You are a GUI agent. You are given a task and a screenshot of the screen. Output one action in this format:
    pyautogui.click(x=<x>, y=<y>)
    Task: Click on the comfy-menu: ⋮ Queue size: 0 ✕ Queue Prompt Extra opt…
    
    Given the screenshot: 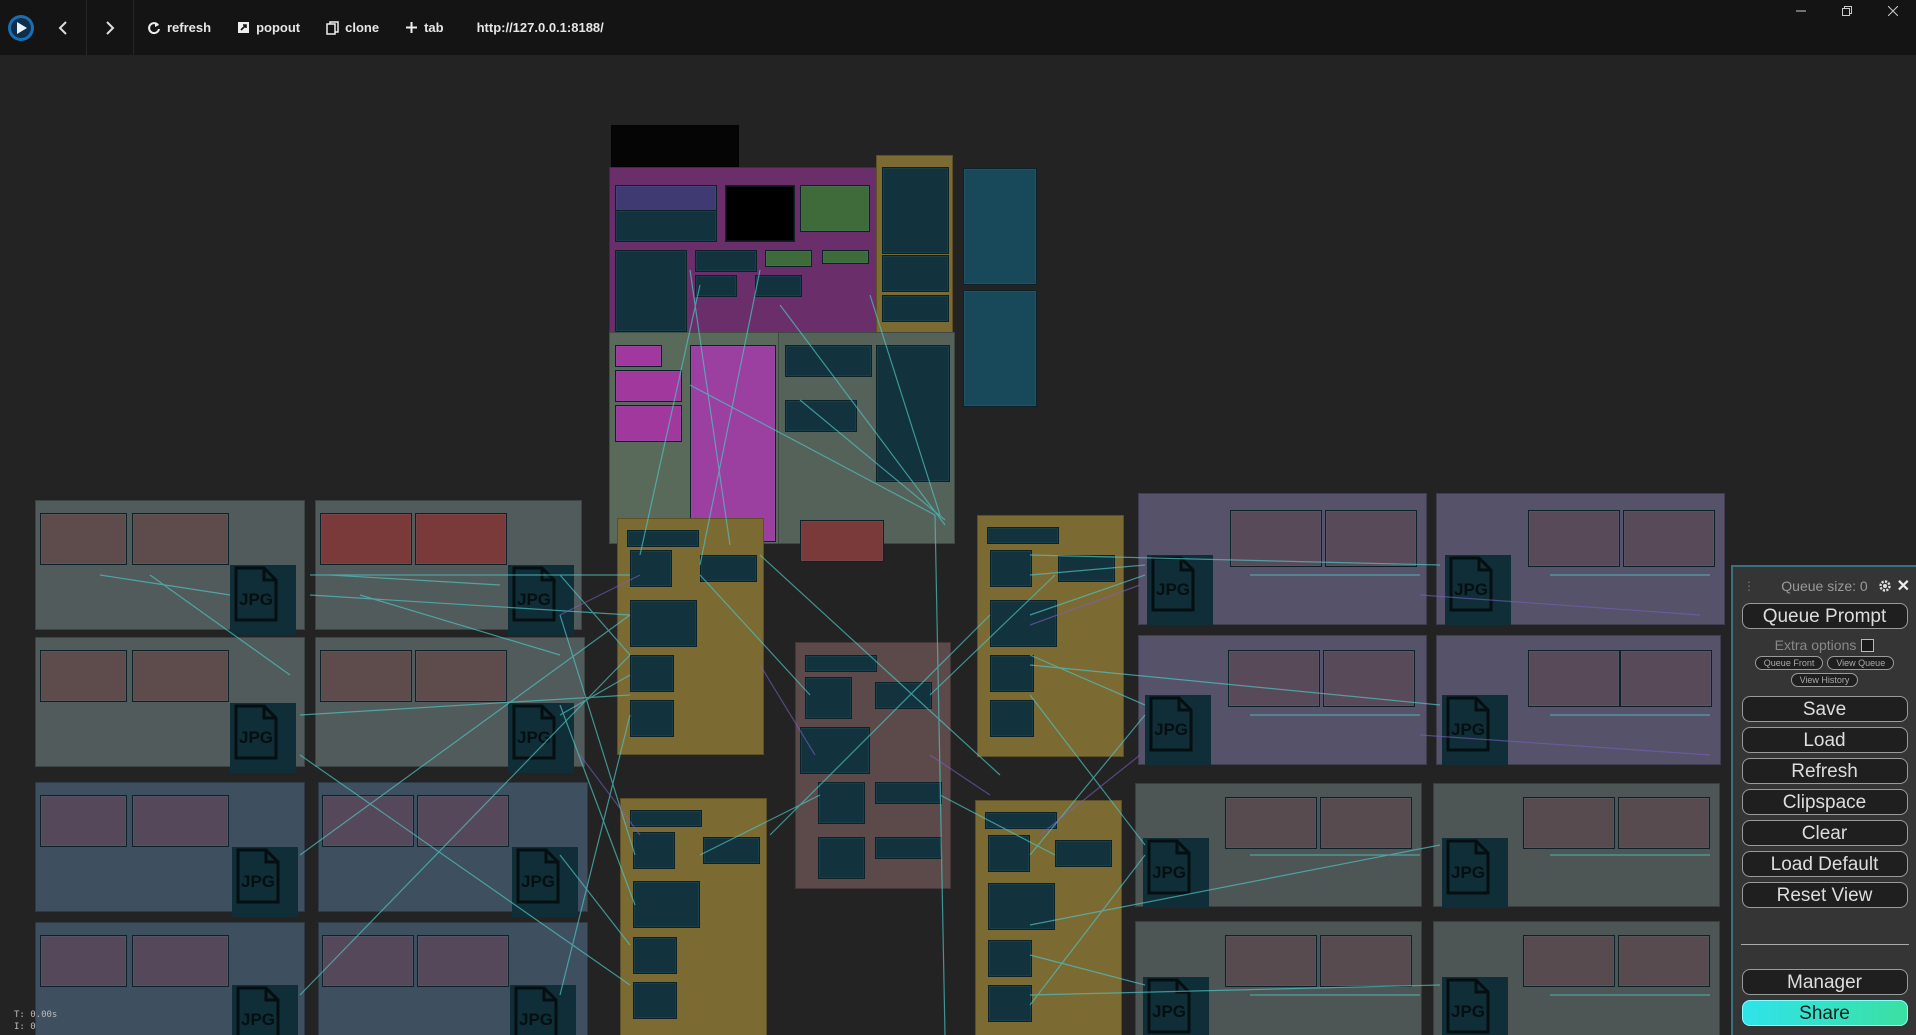 What is the action you would take?
    pyautogui.click(x=1823, y=800)
    